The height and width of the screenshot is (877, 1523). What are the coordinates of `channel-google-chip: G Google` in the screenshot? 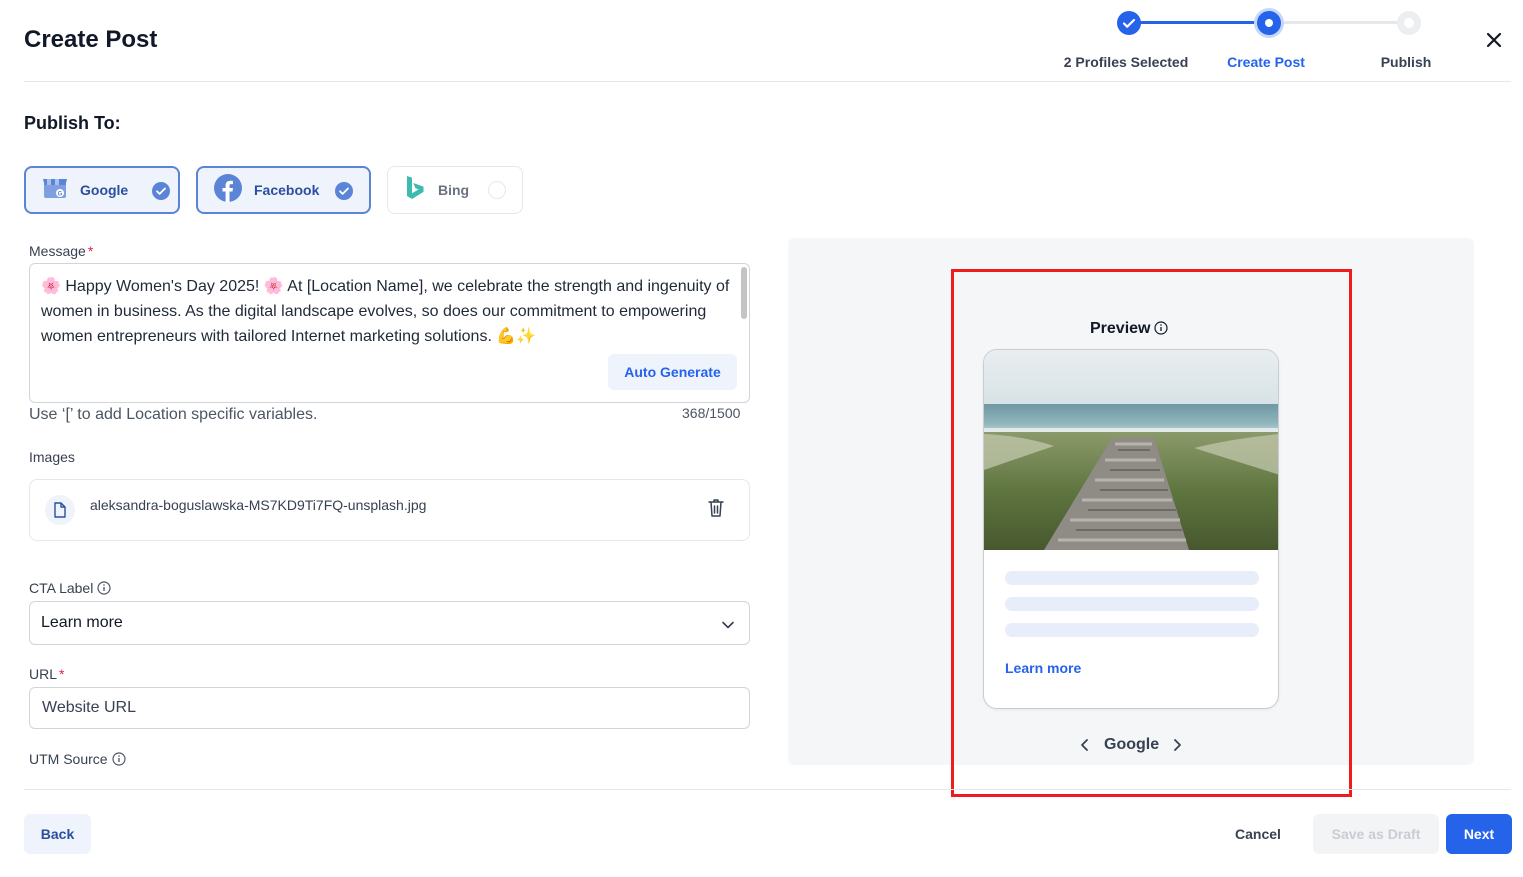 It's located at (102, 190).